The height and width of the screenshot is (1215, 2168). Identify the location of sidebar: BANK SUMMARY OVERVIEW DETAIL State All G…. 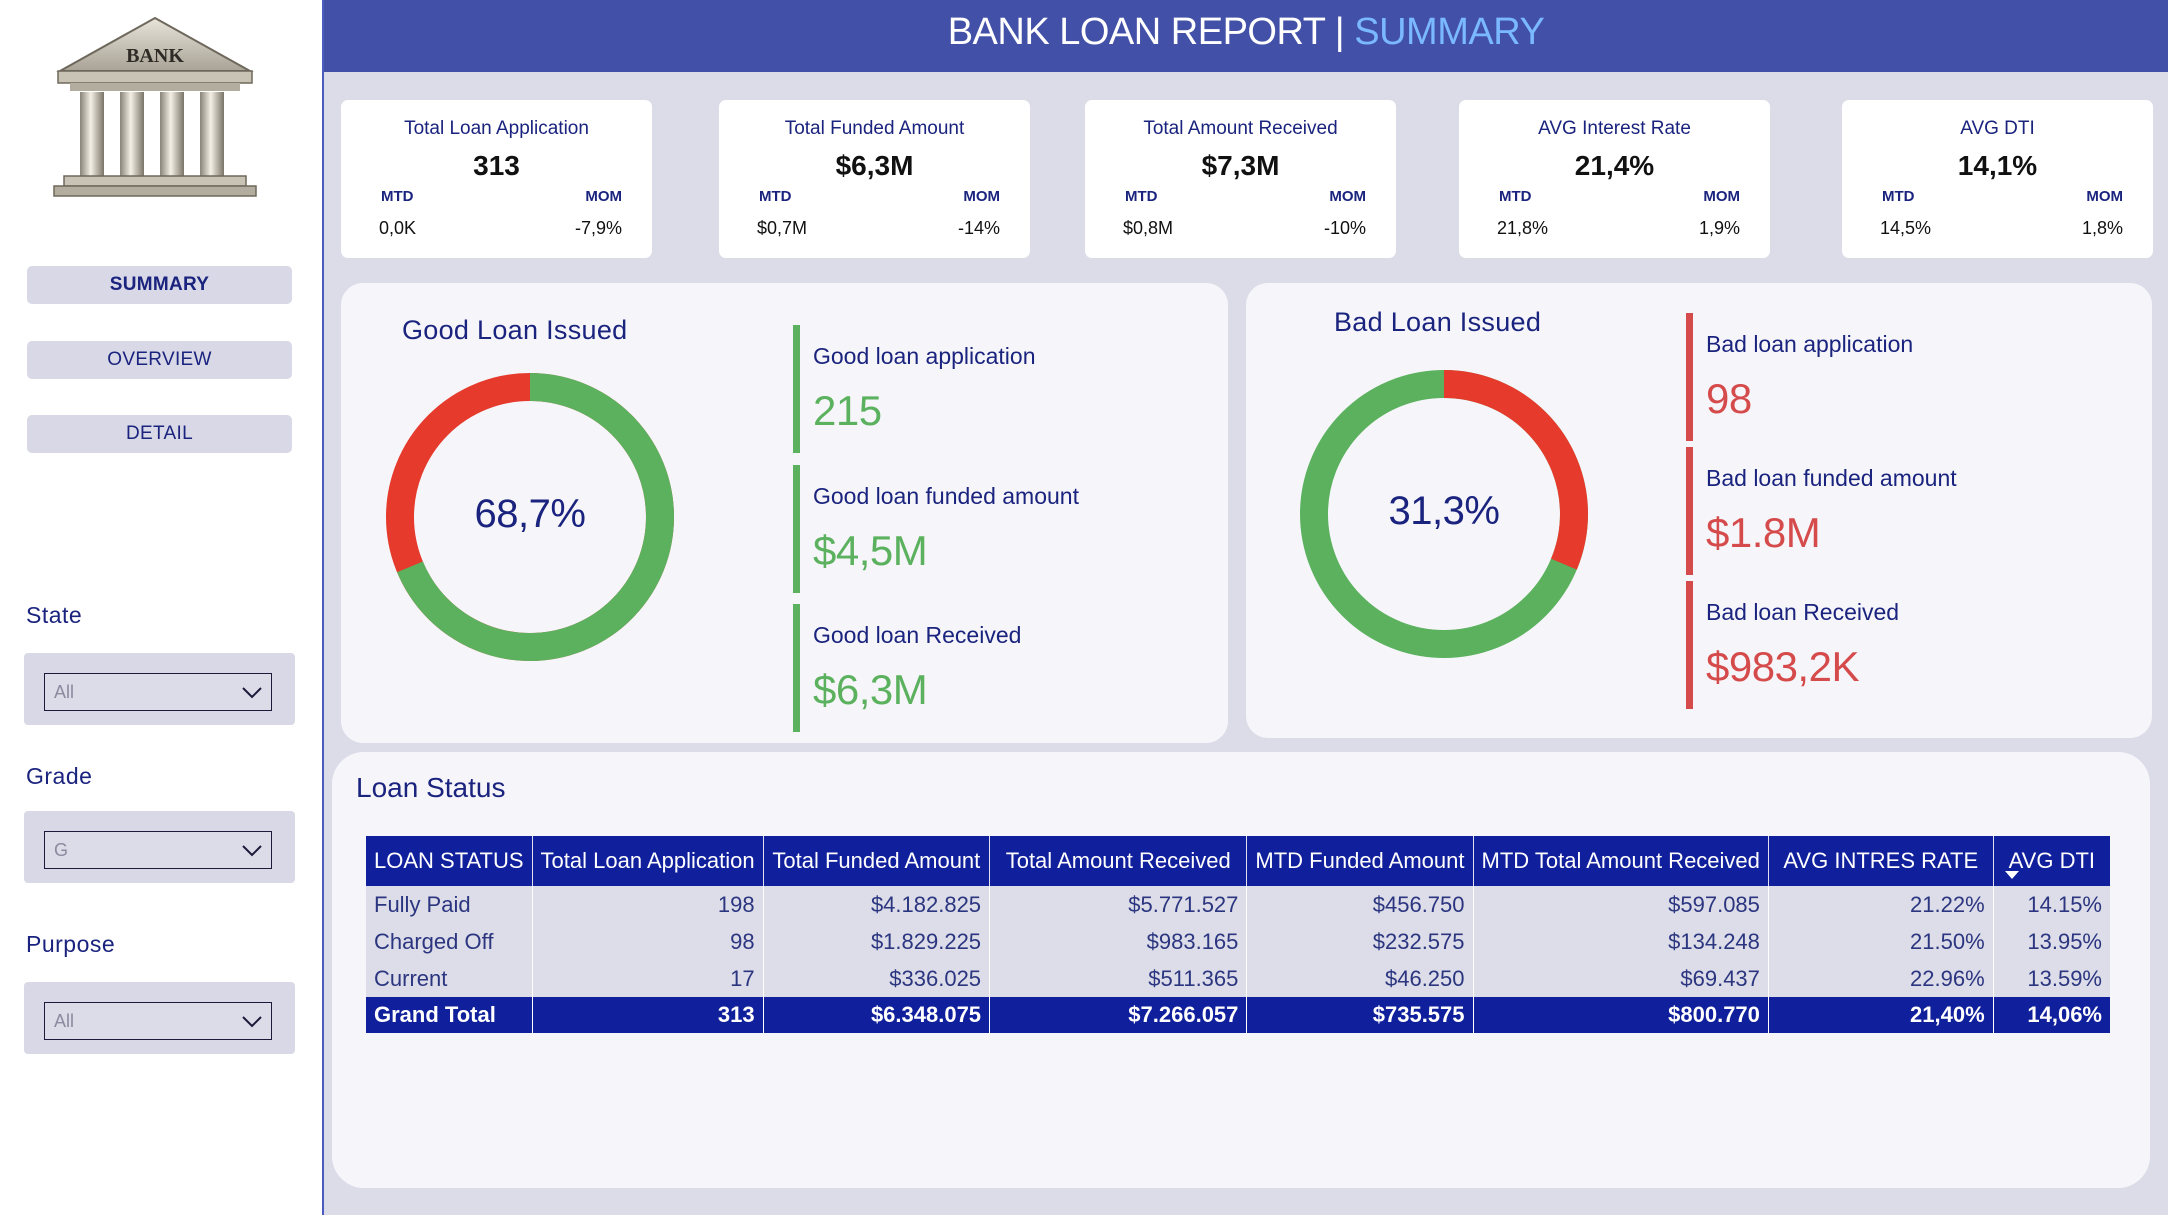
(162, 607).